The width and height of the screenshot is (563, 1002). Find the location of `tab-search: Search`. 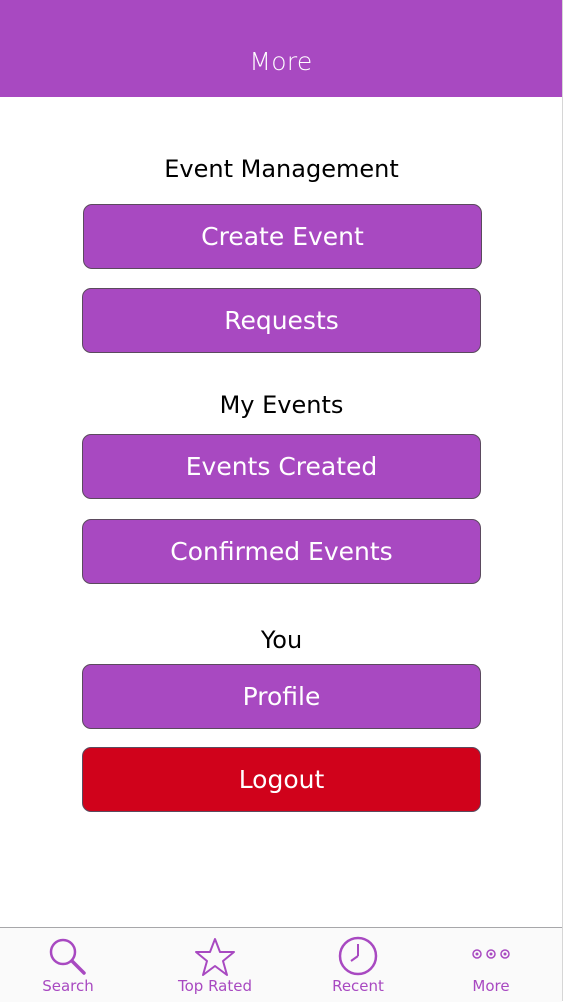

tab-search: Search is located at coordinates (68, 965).